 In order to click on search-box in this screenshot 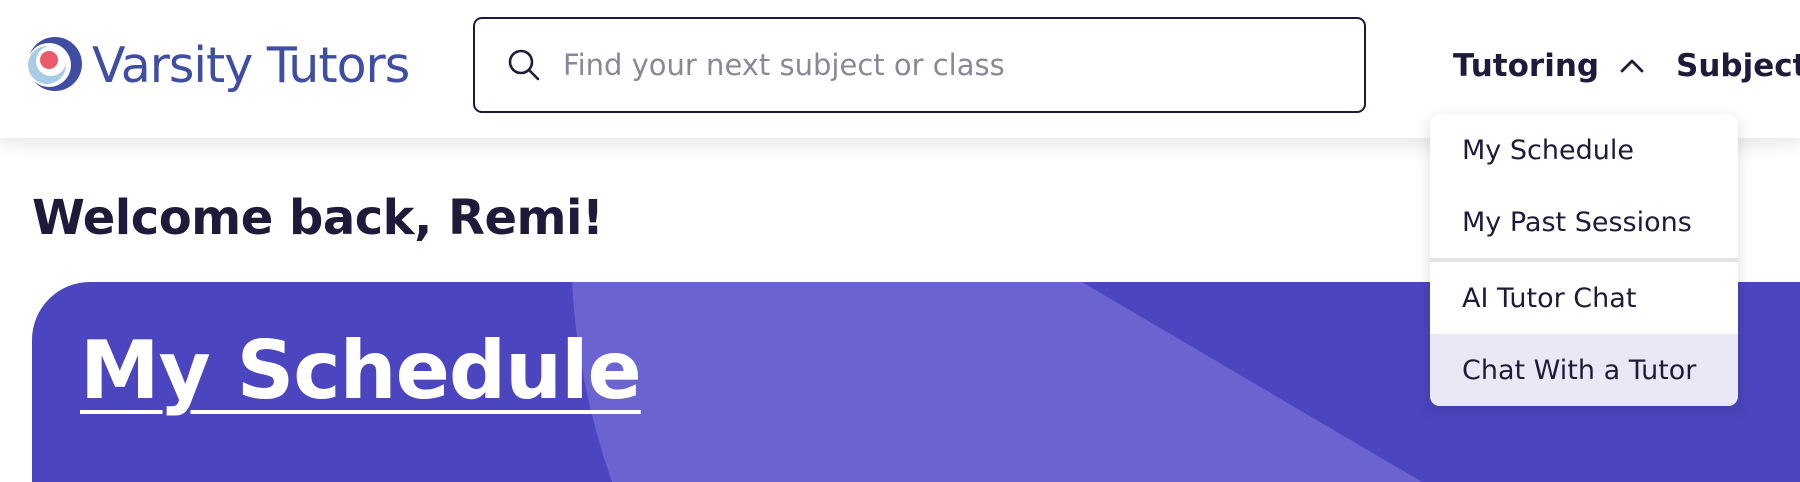, I will do `click(919, 65)`.